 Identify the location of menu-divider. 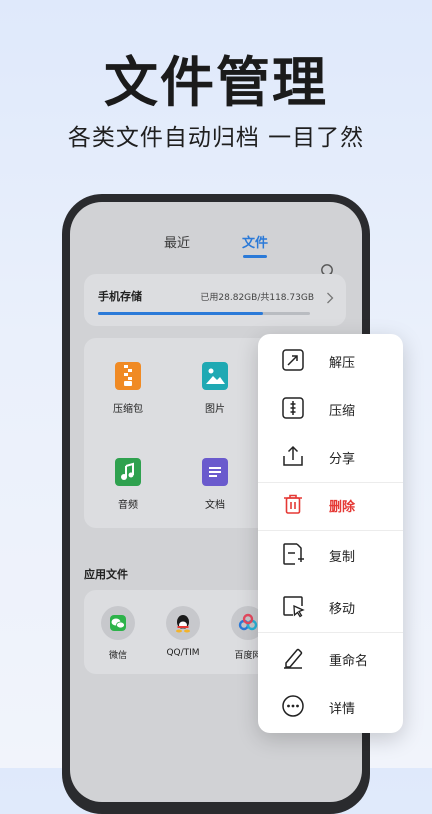
(330, 632).